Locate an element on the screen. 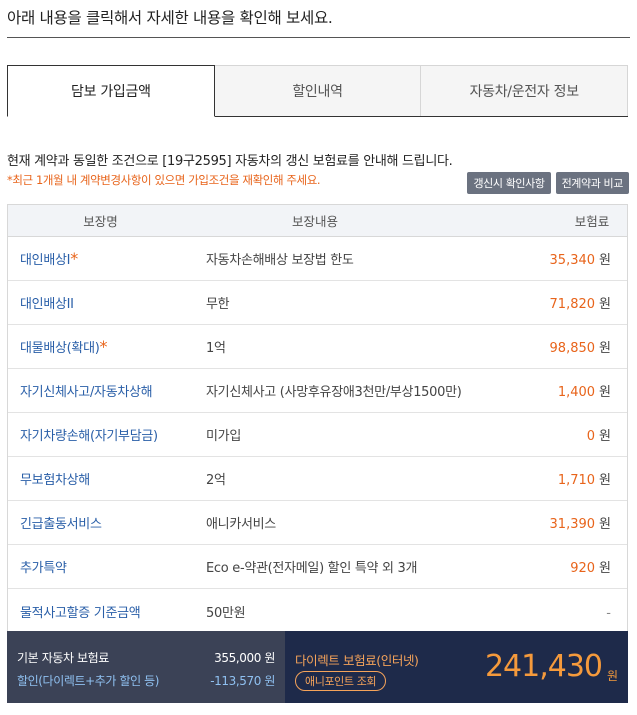  table-row: 자기차량손해(자기부담금) 미가입 0원 is located at coordinates (317, 435).